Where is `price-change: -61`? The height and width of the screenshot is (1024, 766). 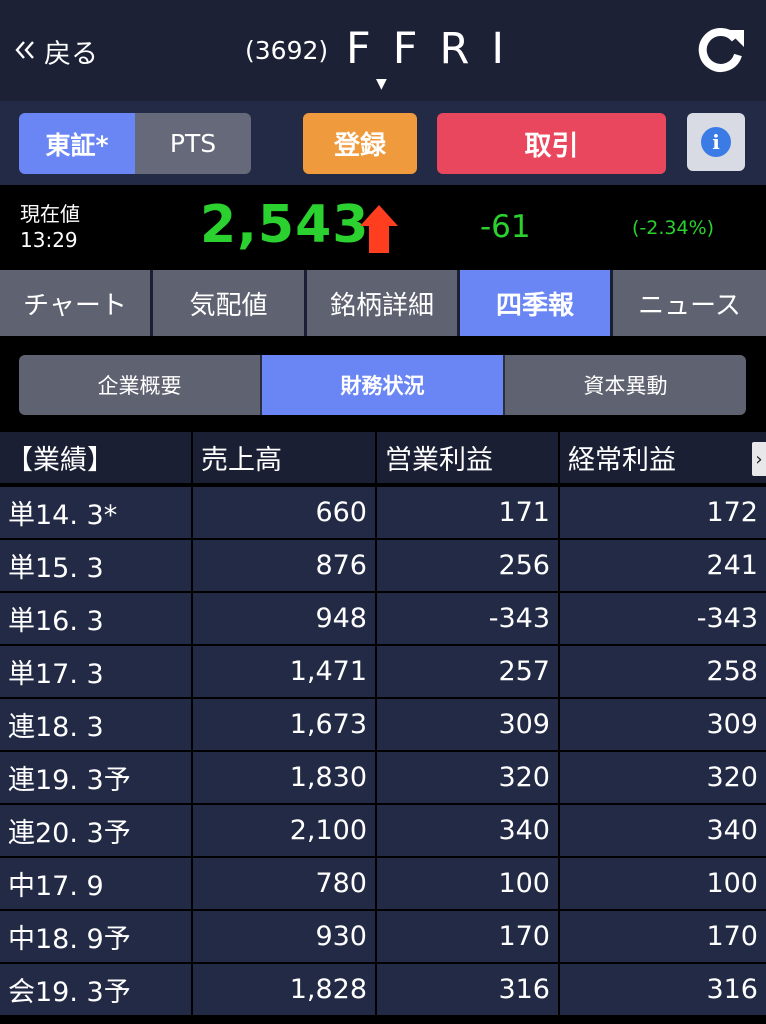 price-change: -61 is located at coordinates (505, 227).